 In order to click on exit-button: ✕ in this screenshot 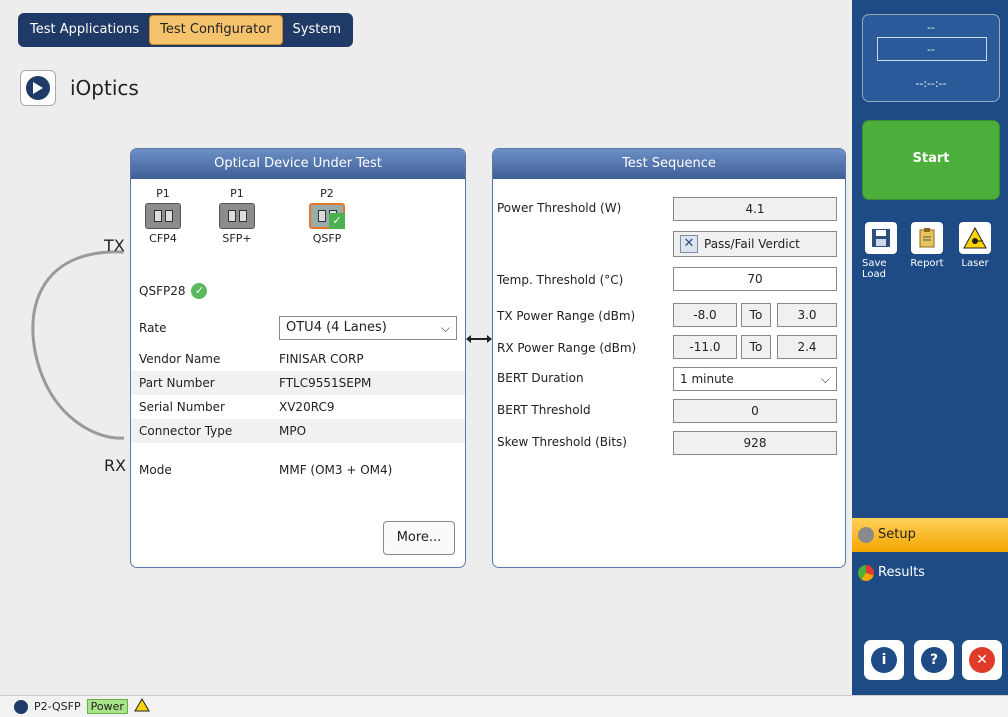, I will do `click(982, 660)`.